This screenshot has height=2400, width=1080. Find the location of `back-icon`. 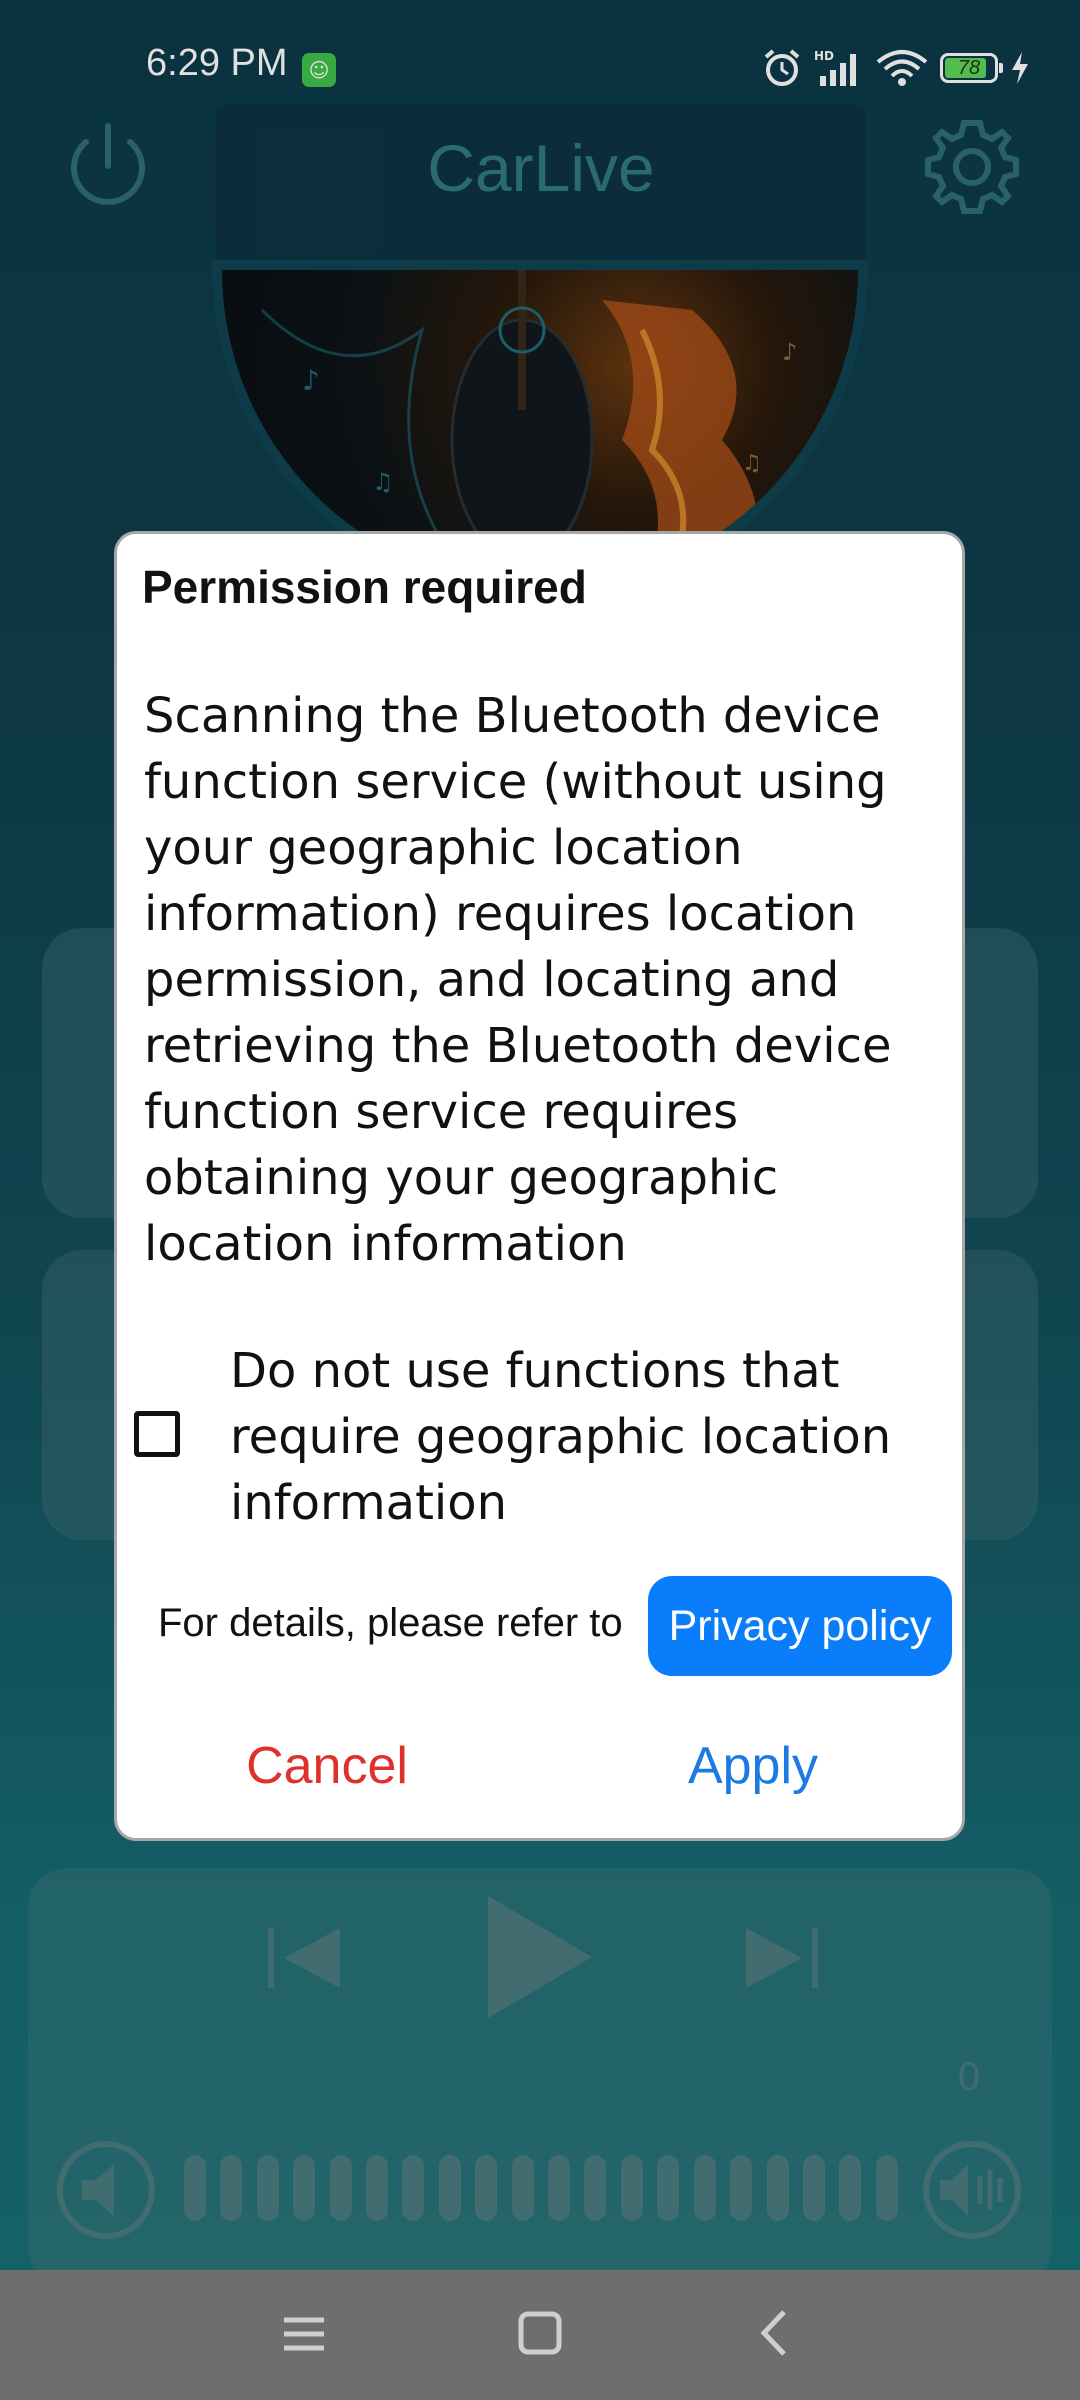

back-icon is located at coordinates (774, 2333).